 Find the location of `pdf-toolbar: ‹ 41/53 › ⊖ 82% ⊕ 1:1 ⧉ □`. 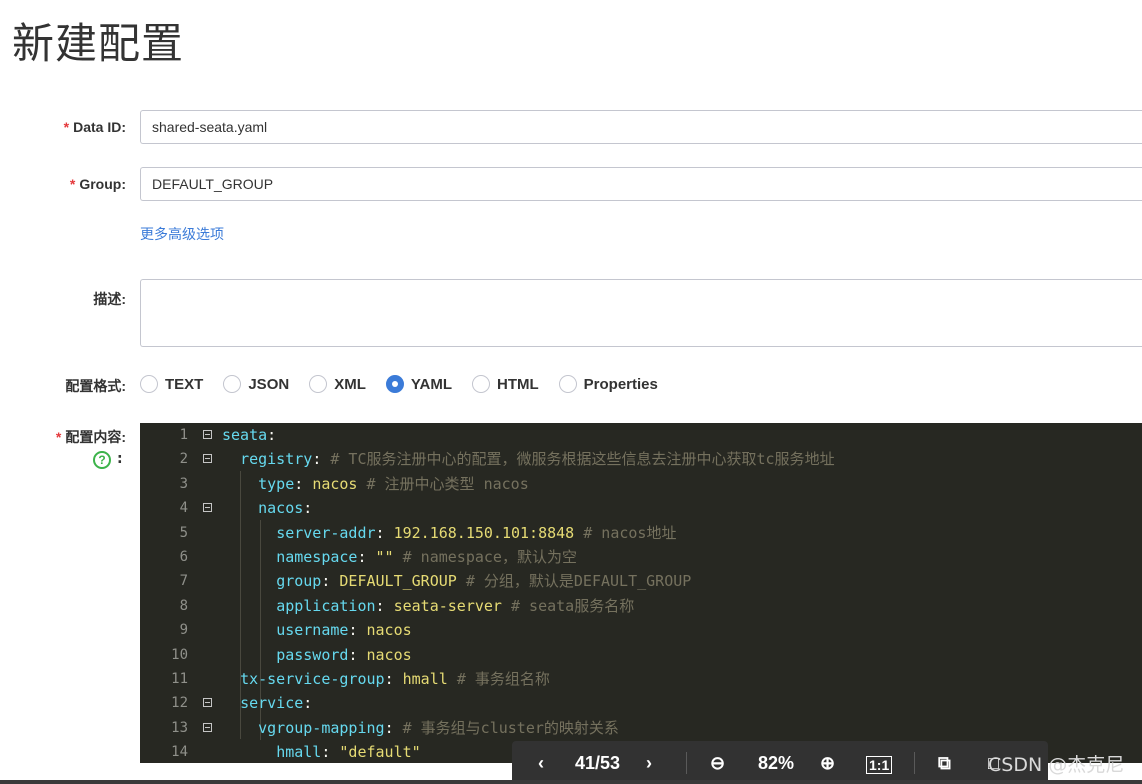

pdf-toolbar: ‹ 41/53 › ⊖ 82% ⊕ 1:1 ⧉ □ is located at coordinates (780, 762).